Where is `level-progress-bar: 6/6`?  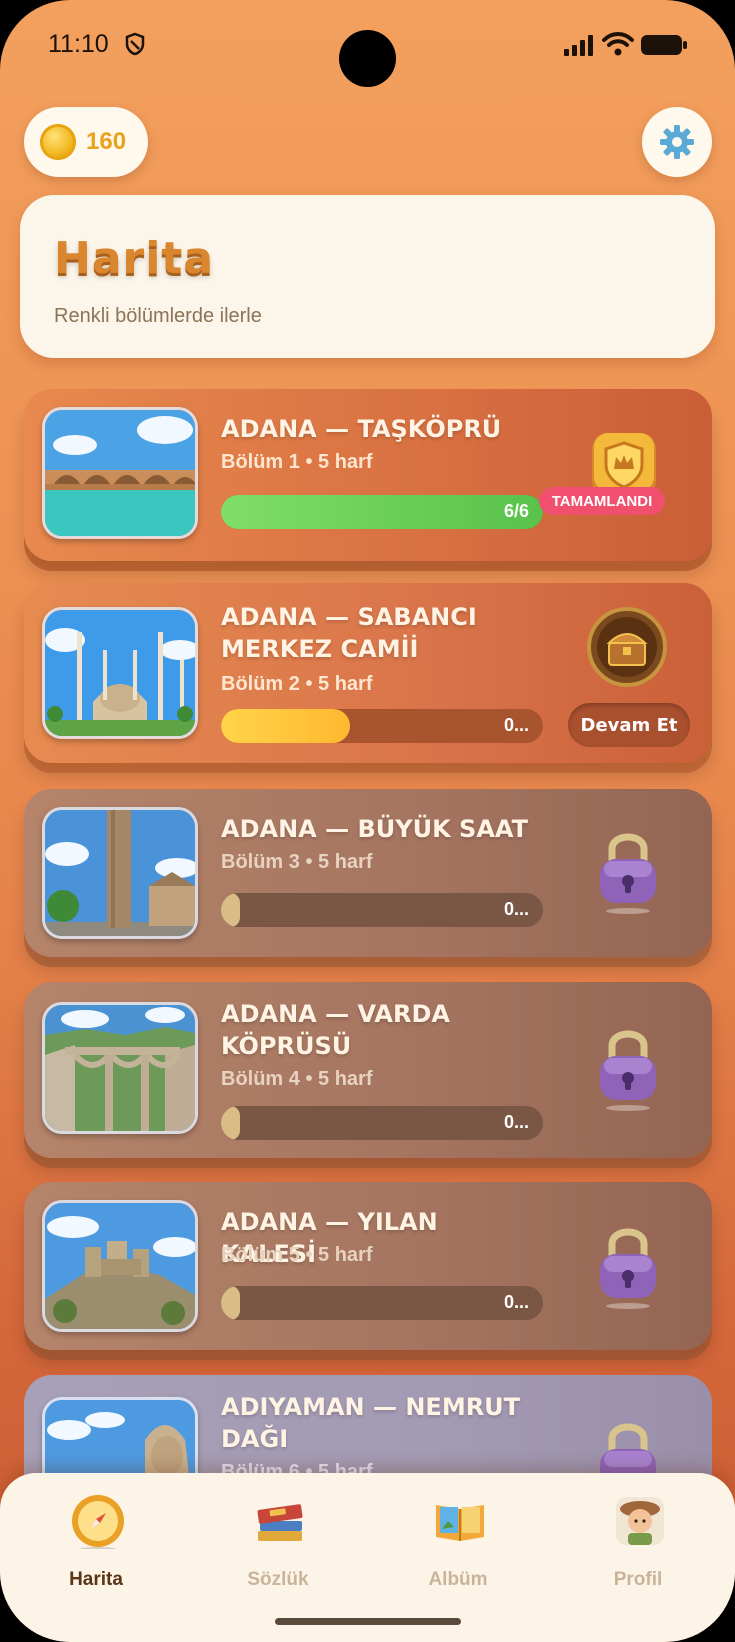
level-progress-bar: 6/6 is located at coordinates (382, 512).